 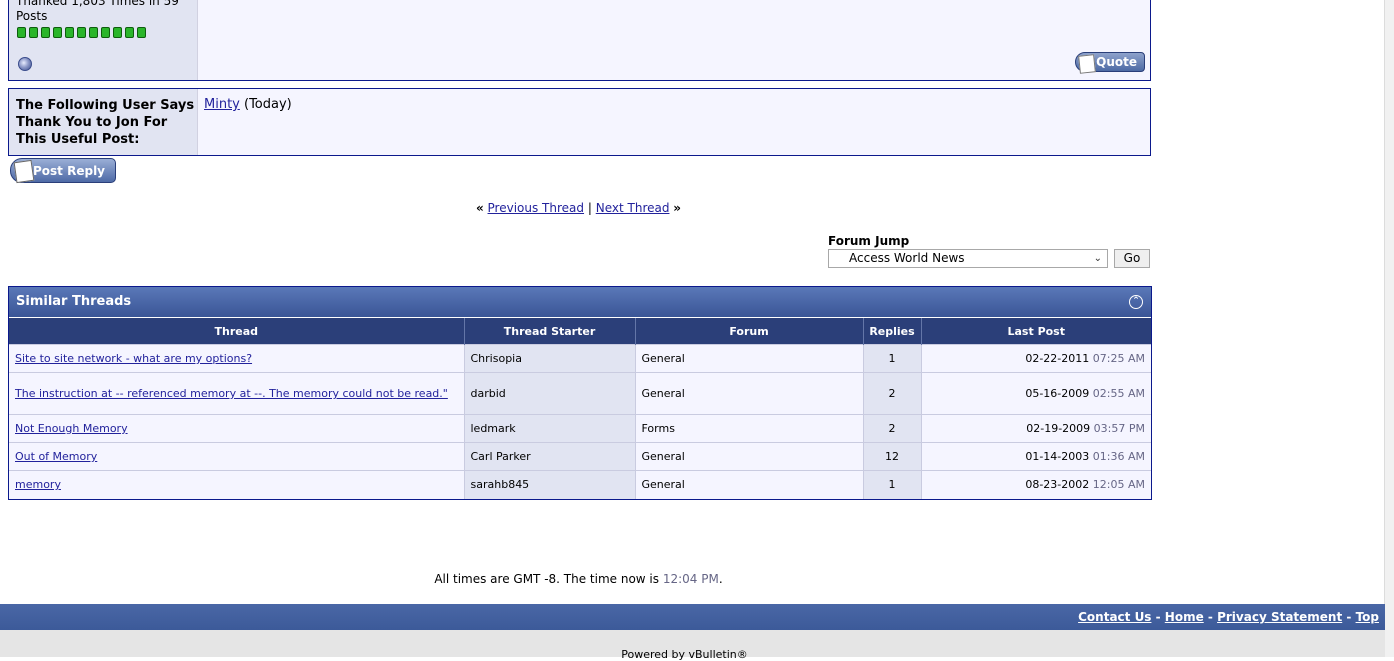 I want to click on last-post-date: 05-16-2009, so click(x=1057, y=393).